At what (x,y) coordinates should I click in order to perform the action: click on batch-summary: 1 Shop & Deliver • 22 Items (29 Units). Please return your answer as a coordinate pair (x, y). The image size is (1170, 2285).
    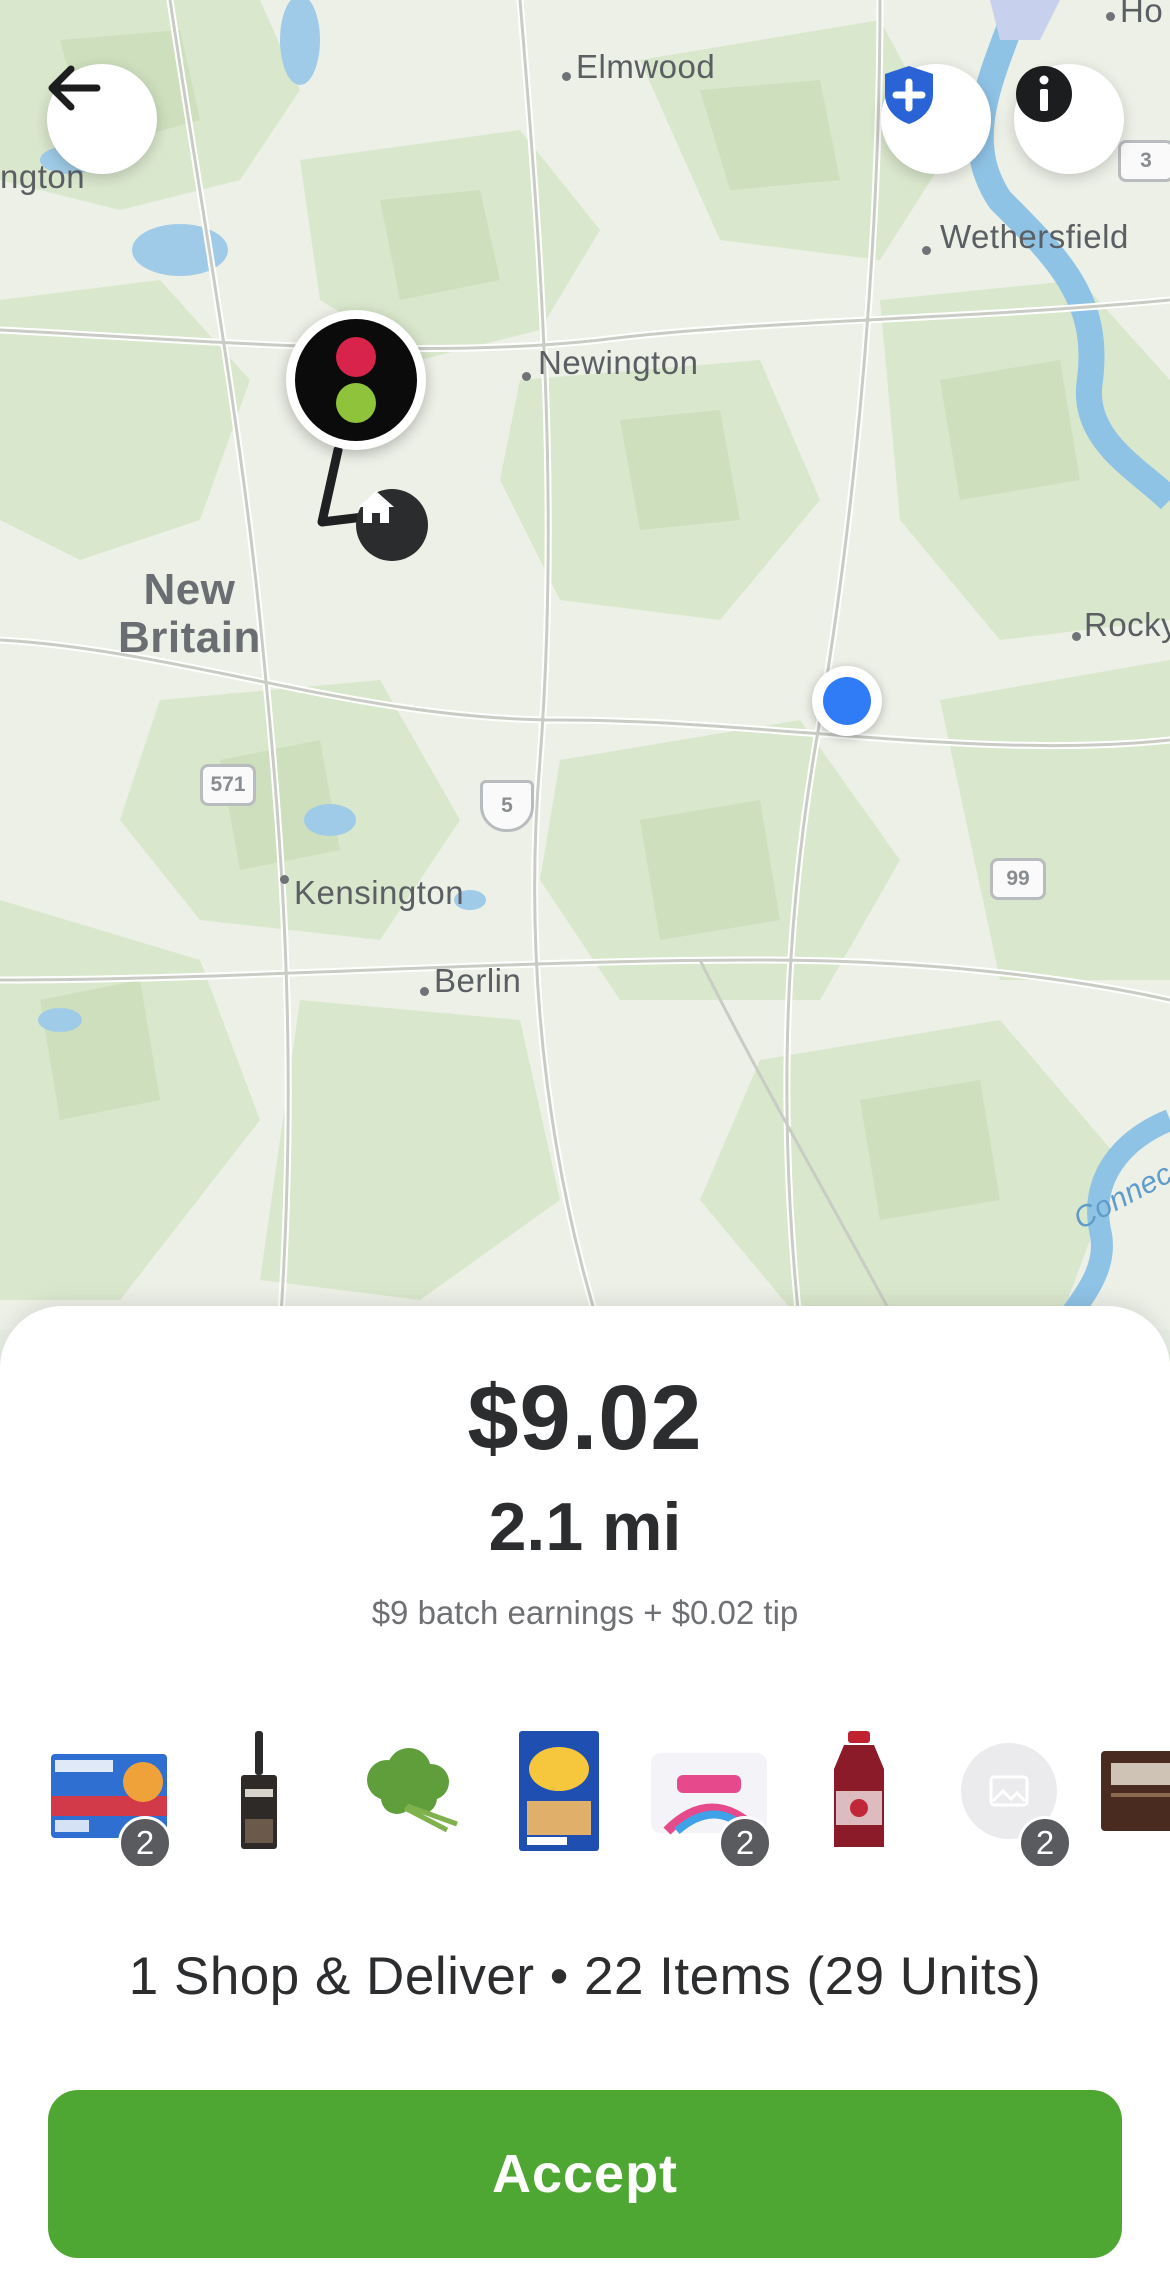
    Looking at the image, I should click on (585, 1976).